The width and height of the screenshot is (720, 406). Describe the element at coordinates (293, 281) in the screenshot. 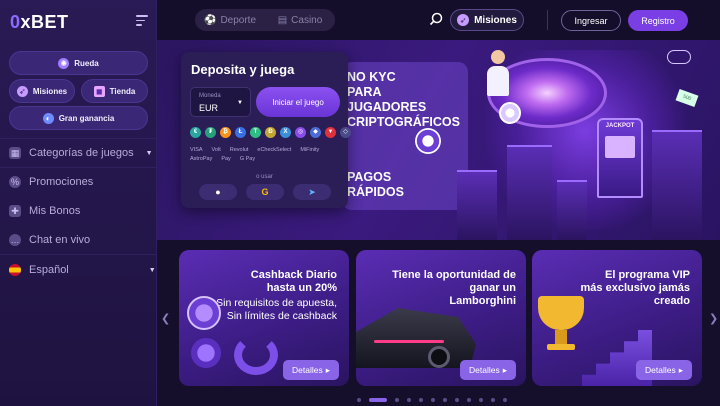

I see `card-title: Cashback Diario hasta un 20%` at that location.